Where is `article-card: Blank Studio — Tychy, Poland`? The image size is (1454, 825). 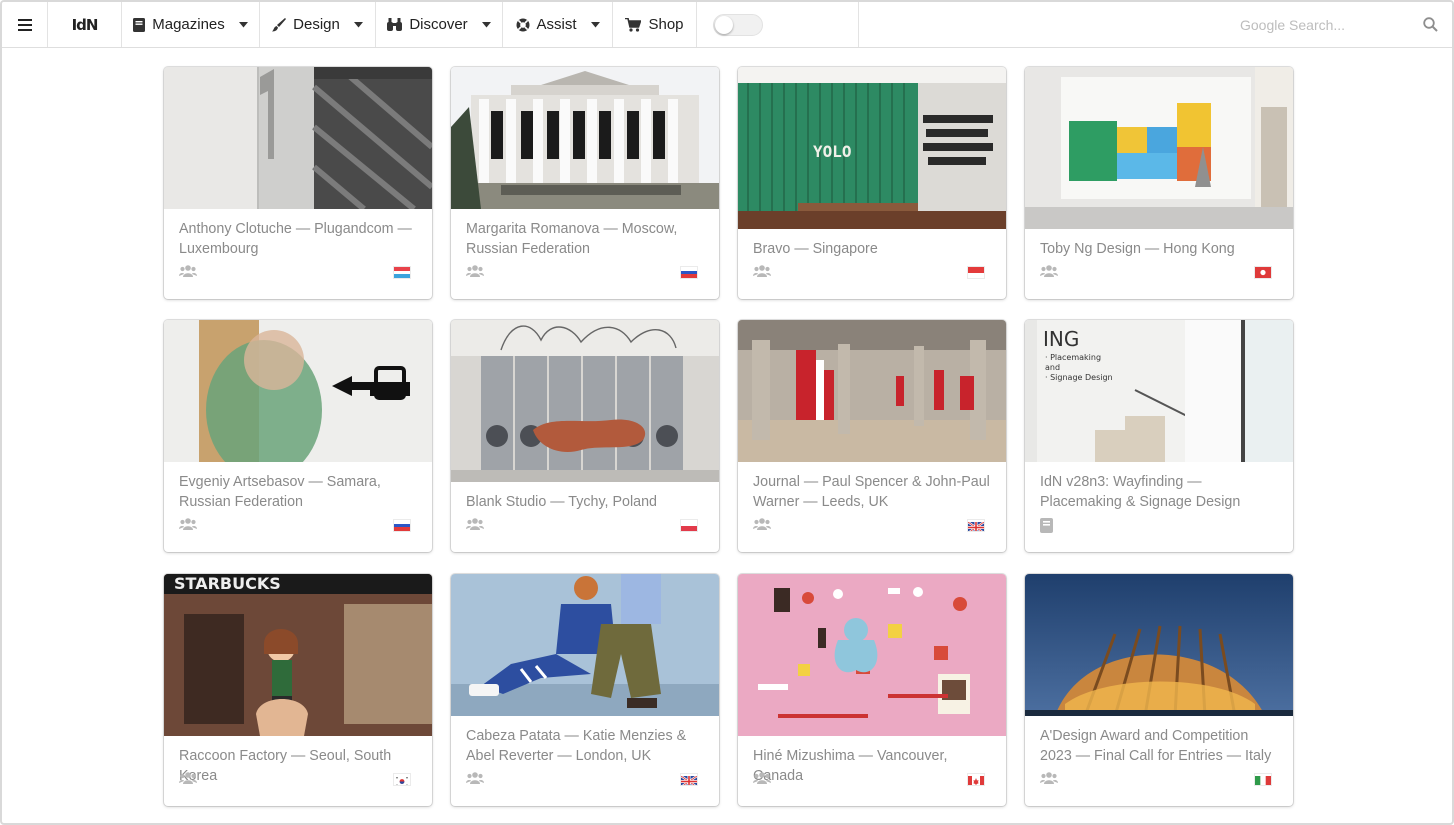
article-card: Blank Studio — Tychy, Poland is located at coordinates (585, 436).